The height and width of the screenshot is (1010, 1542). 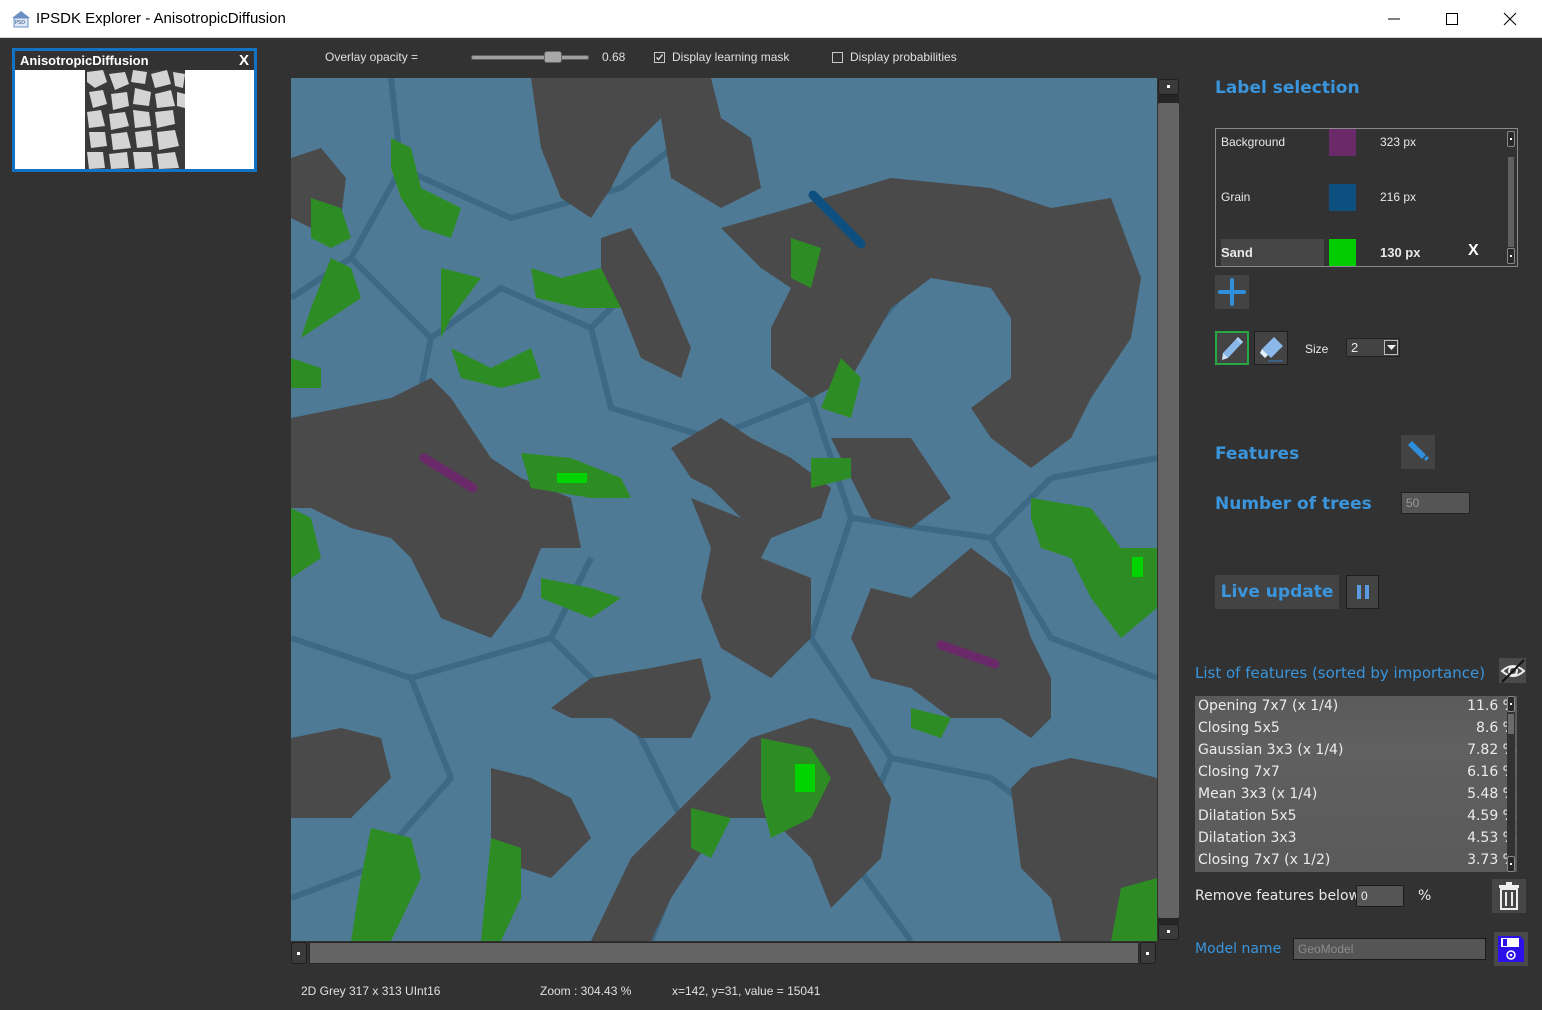 I want to click on label-row-grain: Grain 216 px, so click(x=1361, y=198).